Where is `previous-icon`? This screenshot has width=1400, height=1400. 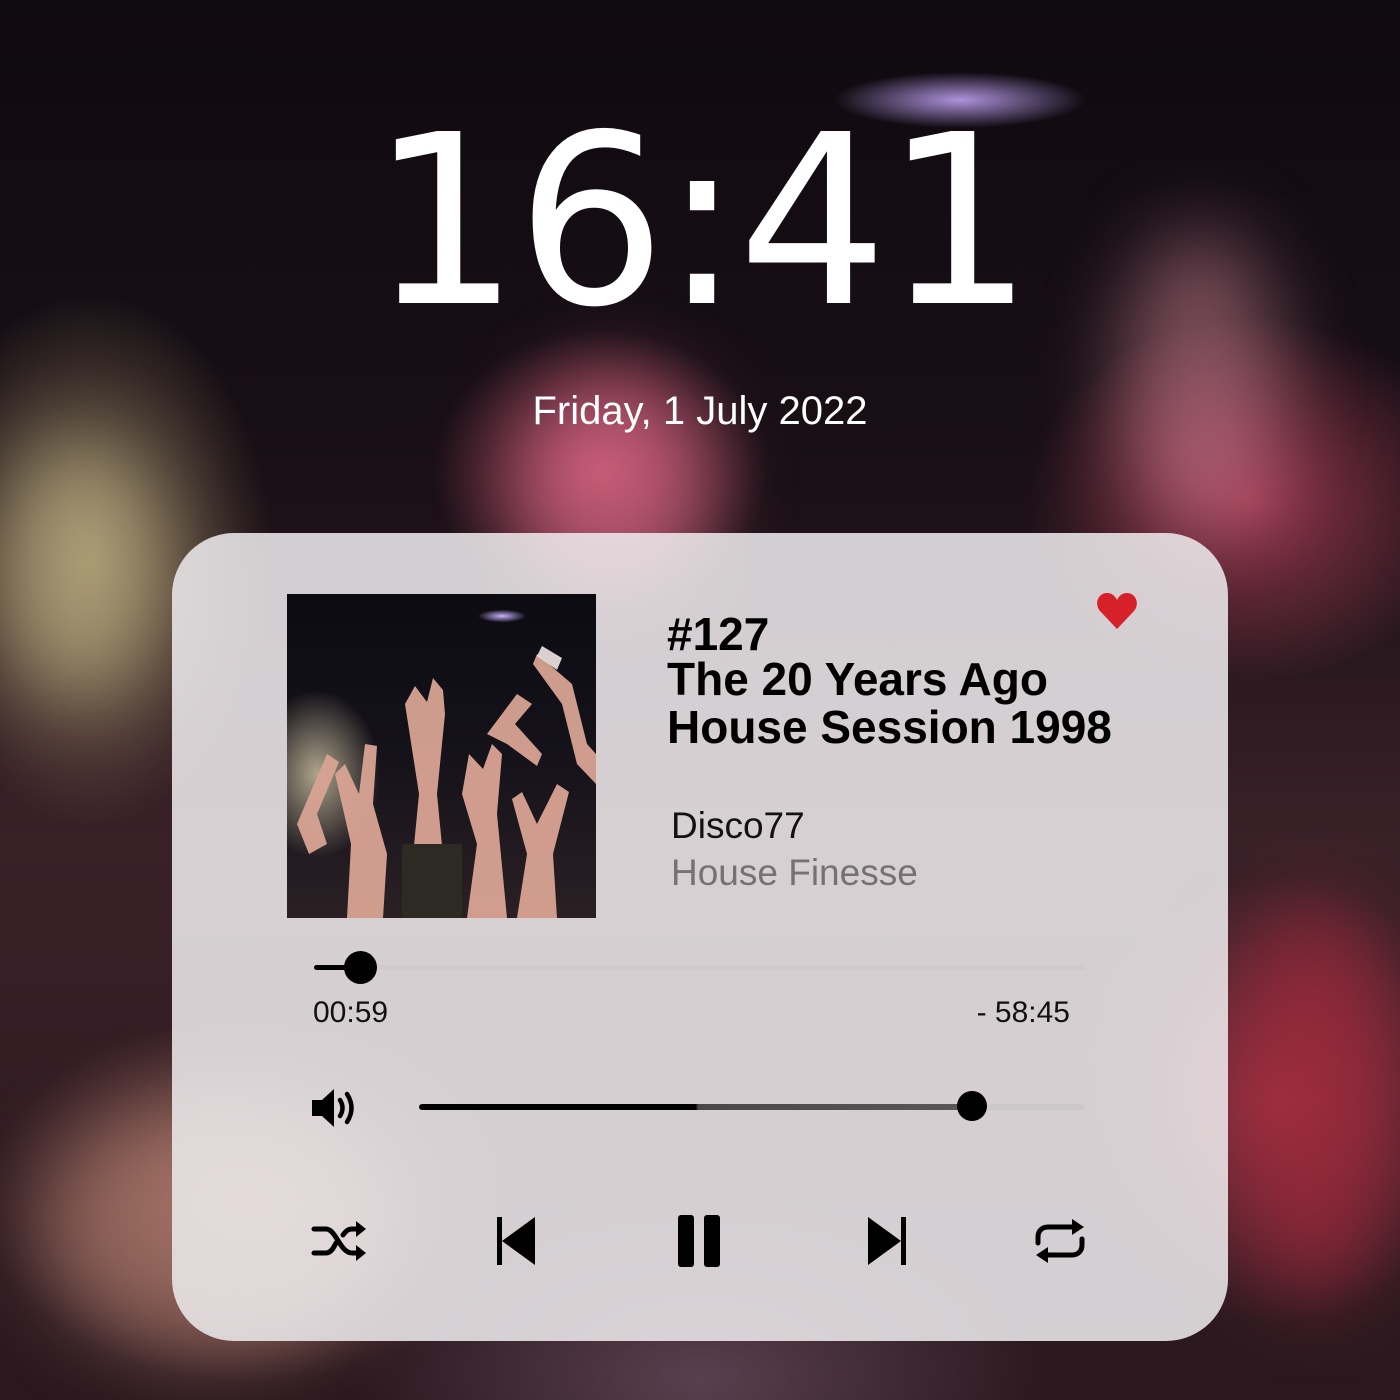
previous-icon is located at coordinates (516, 1241).